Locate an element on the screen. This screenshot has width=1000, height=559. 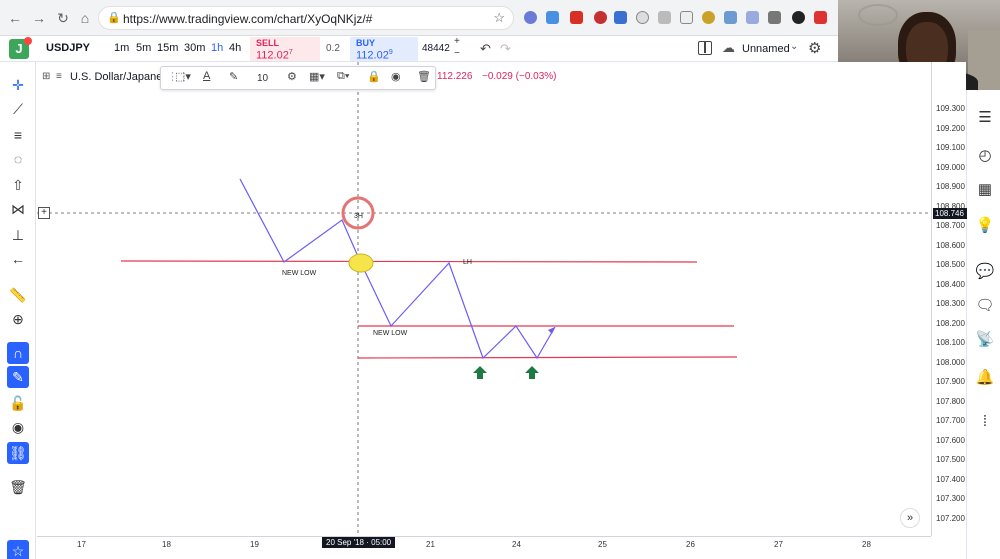
price-axis-label: 108.600 is located at coordinates (950, 245).